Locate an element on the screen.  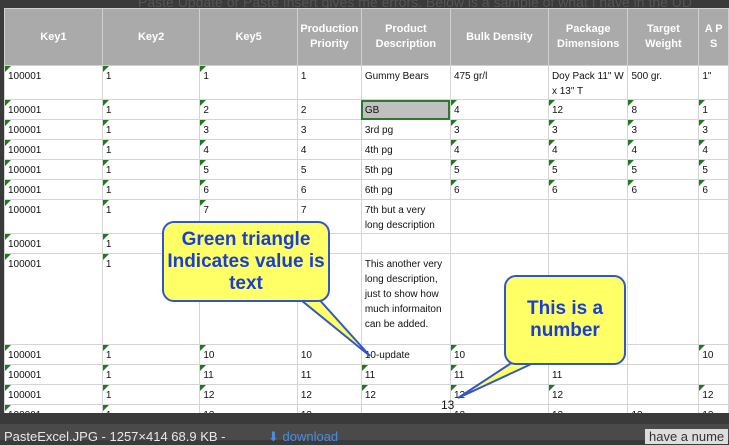
callout-text-indicator: Green triangle Indicates value is text is located at coordinates (246, 261).